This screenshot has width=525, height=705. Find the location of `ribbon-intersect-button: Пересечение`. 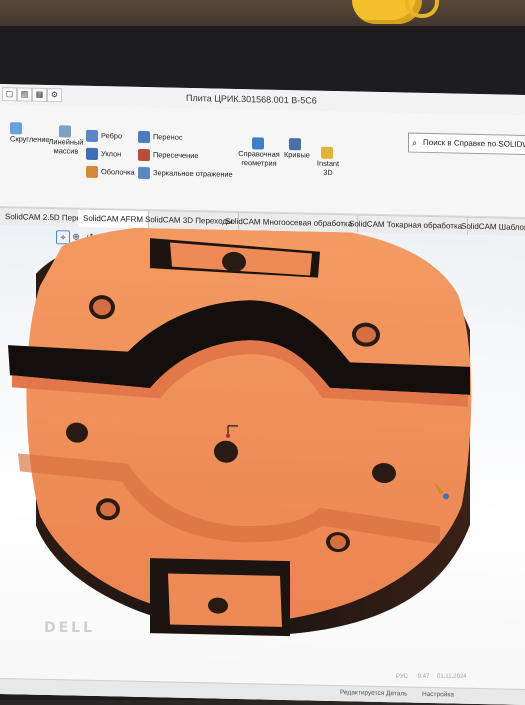

ribbon-intersect-button: Пересечение is located at coordinates (168, 155).